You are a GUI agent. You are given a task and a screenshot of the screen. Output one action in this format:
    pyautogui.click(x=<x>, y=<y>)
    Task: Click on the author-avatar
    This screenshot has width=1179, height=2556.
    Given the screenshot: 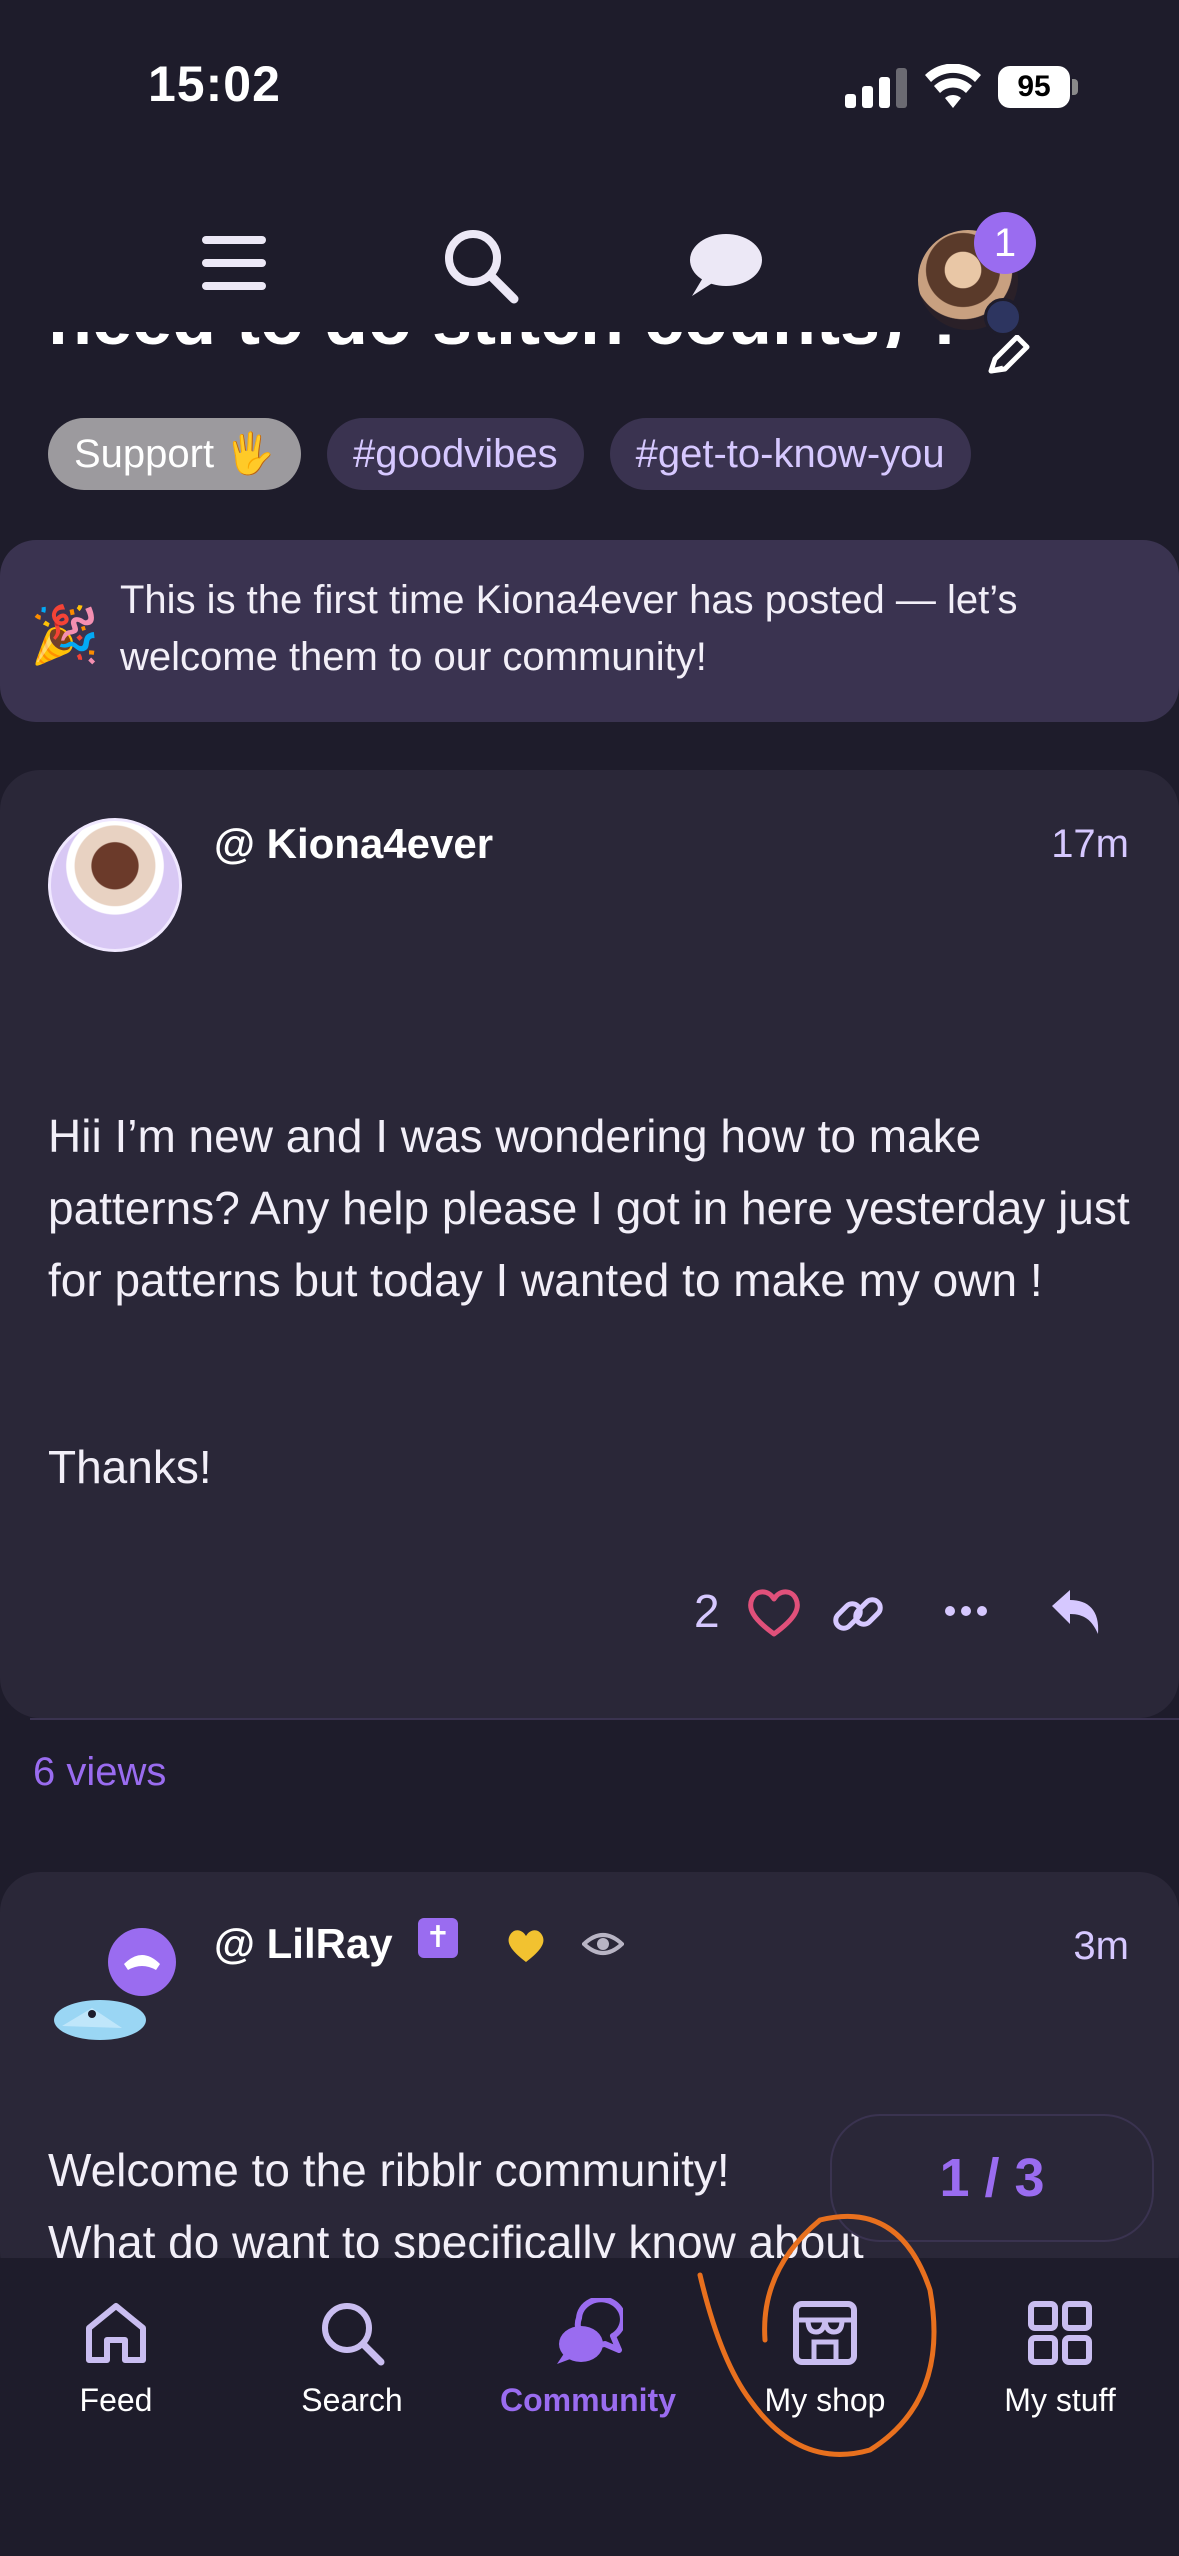 What is the action you would take?
    pyautogui.click(x=115, y=885)
    